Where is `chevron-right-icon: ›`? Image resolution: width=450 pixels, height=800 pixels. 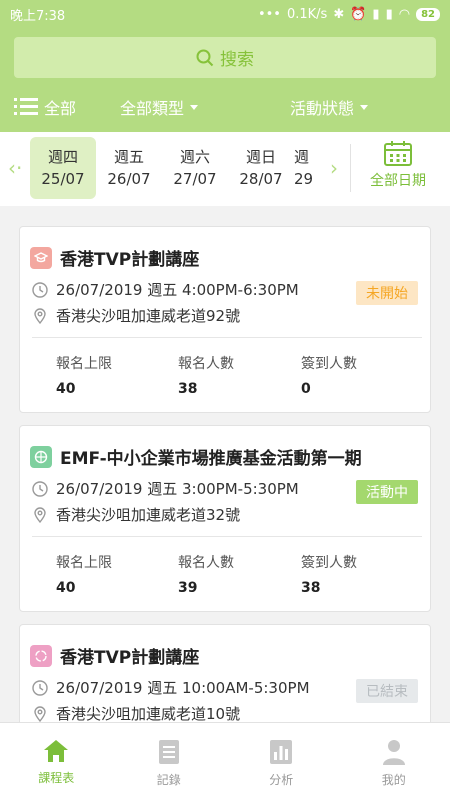 chevron-right-icon: › is located at coordinates (334, 168).